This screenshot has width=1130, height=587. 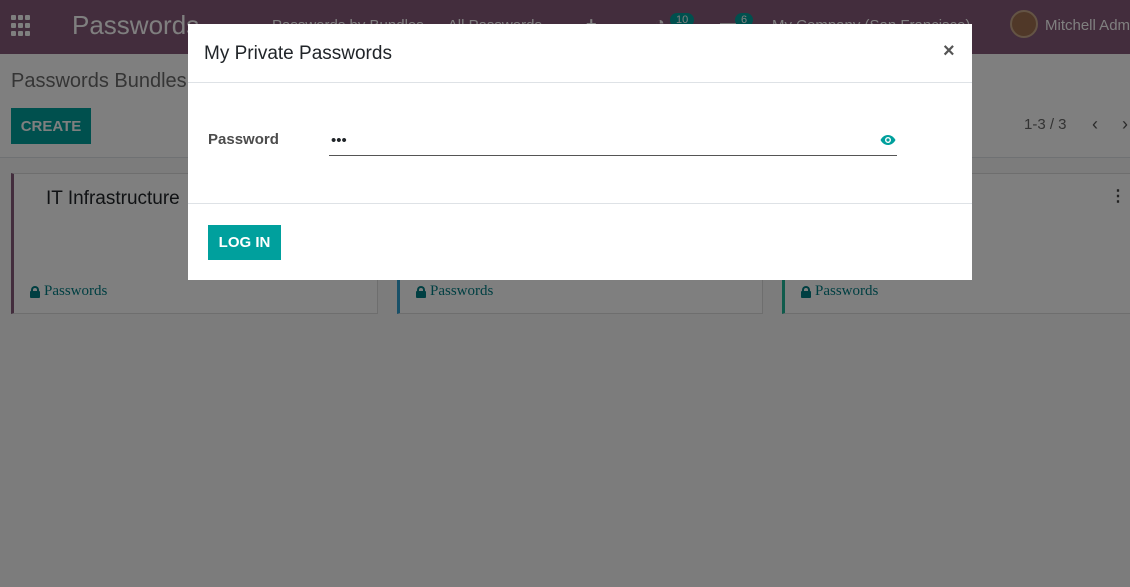 What do you see at coordinates (888, 140) in the screenshot?
I see `eye-icon` at bounding box center [888, 140].